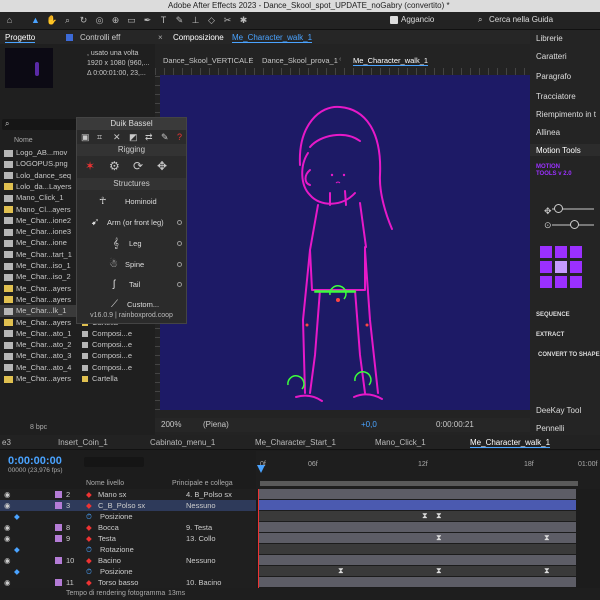 This screenshot has height=600, width=600. I want to click on list-item: Me_Char...ato_2 Composi...e, so click(77, 345).